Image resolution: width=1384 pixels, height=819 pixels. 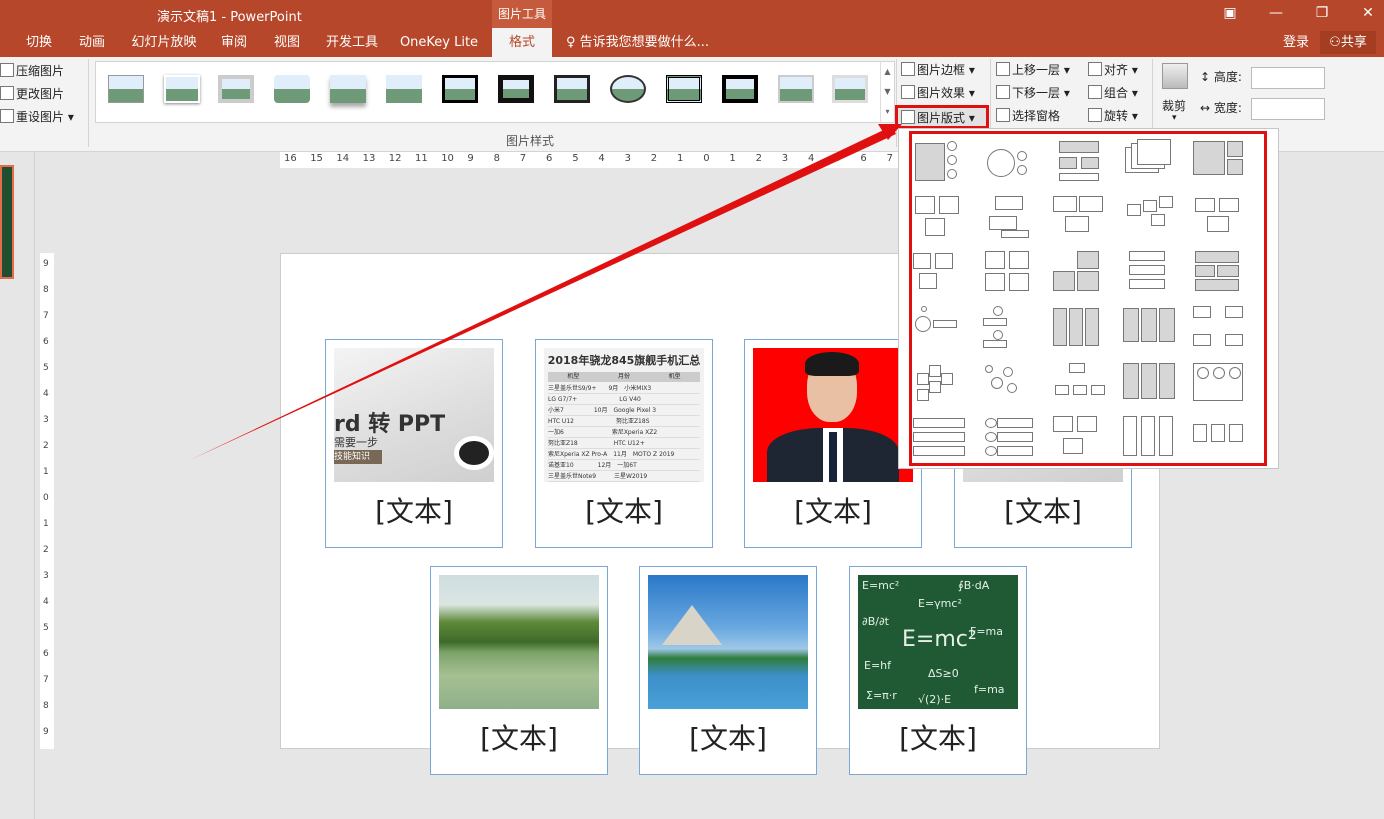 I want to click on border-label: 图片边框, so click(x=941, y=70).